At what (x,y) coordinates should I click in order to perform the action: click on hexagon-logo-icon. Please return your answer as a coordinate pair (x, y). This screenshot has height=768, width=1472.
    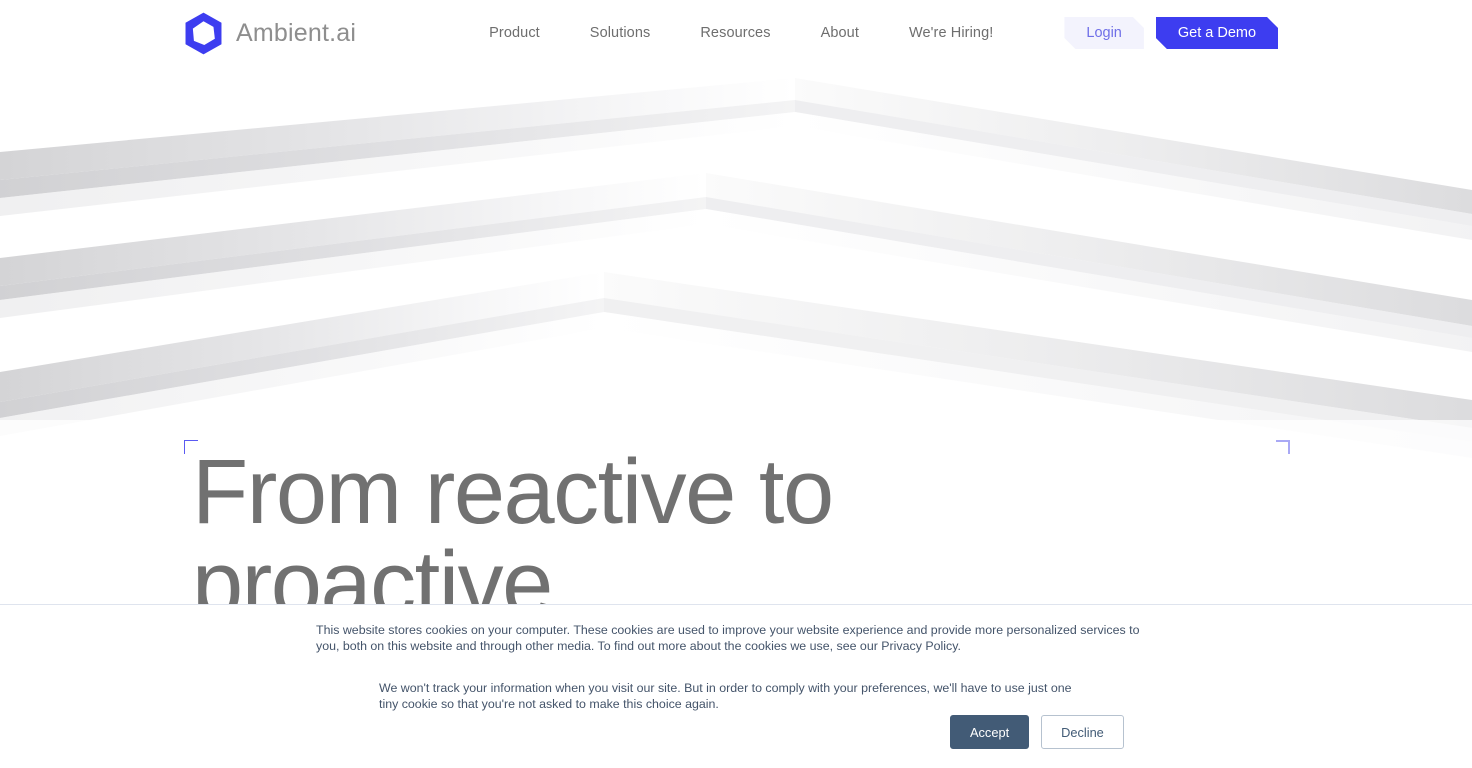
    Looking at the image, I should click on (203, 33).